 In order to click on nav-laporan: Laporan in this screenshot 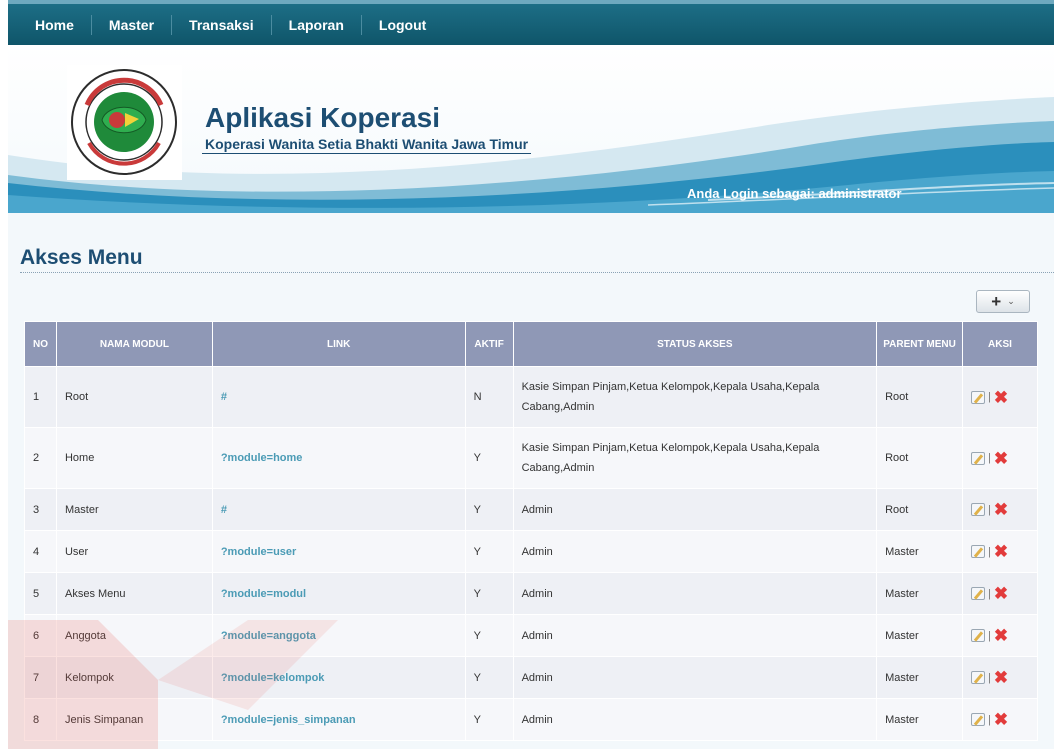, I will do `click(317, 24)`.